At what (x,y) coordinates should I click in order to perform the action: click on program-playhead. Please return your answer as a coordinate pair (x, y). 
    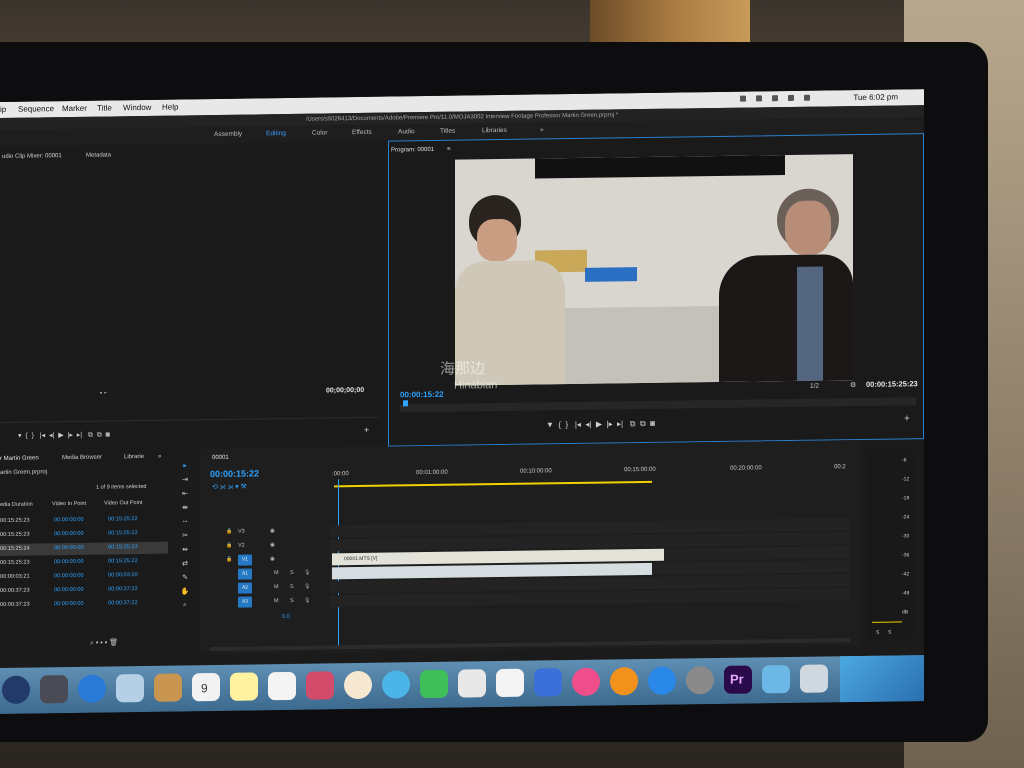
    Looking at the image, I should click on (405, 403).